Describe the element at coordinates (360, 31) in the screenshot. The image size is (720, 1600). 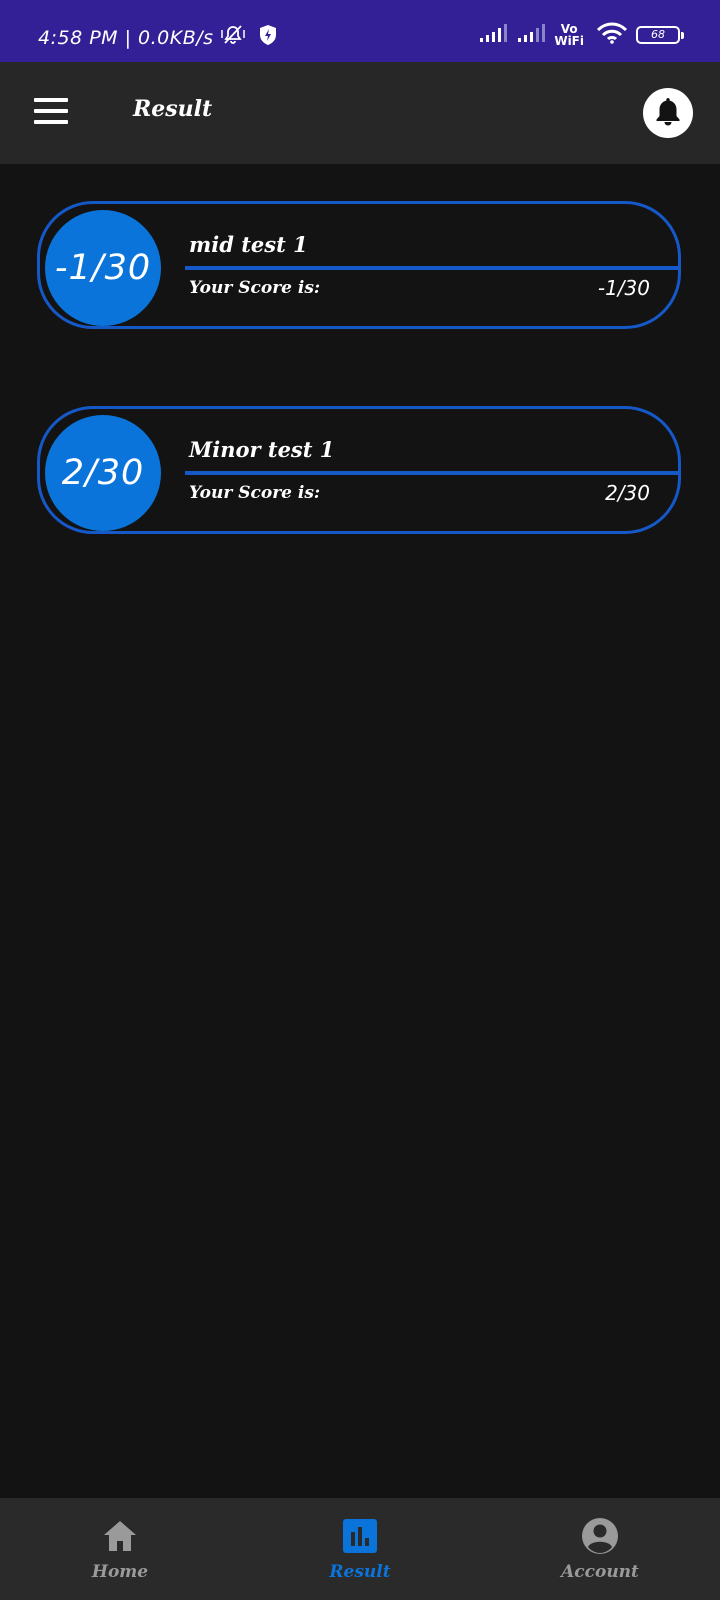
I see `status-bar: 4:58 PM | 0.0KB/s Vo WiFi 68` at that location.